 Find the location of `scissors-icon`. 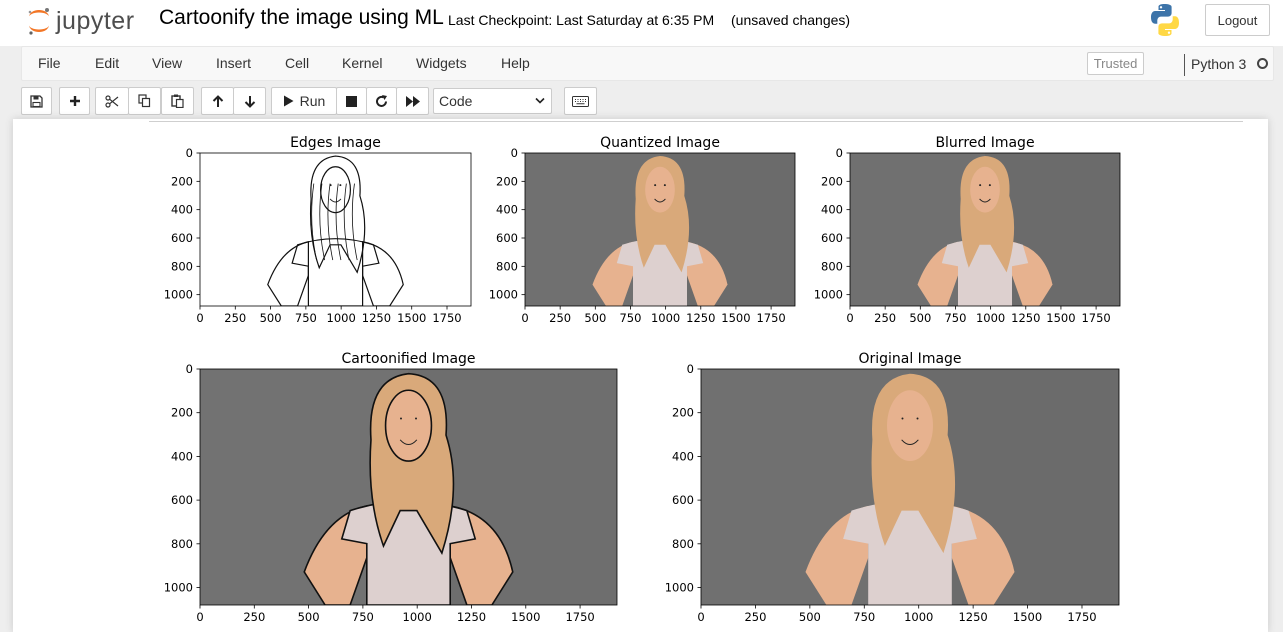

scissors-icon is located at coordinates (112, 101).